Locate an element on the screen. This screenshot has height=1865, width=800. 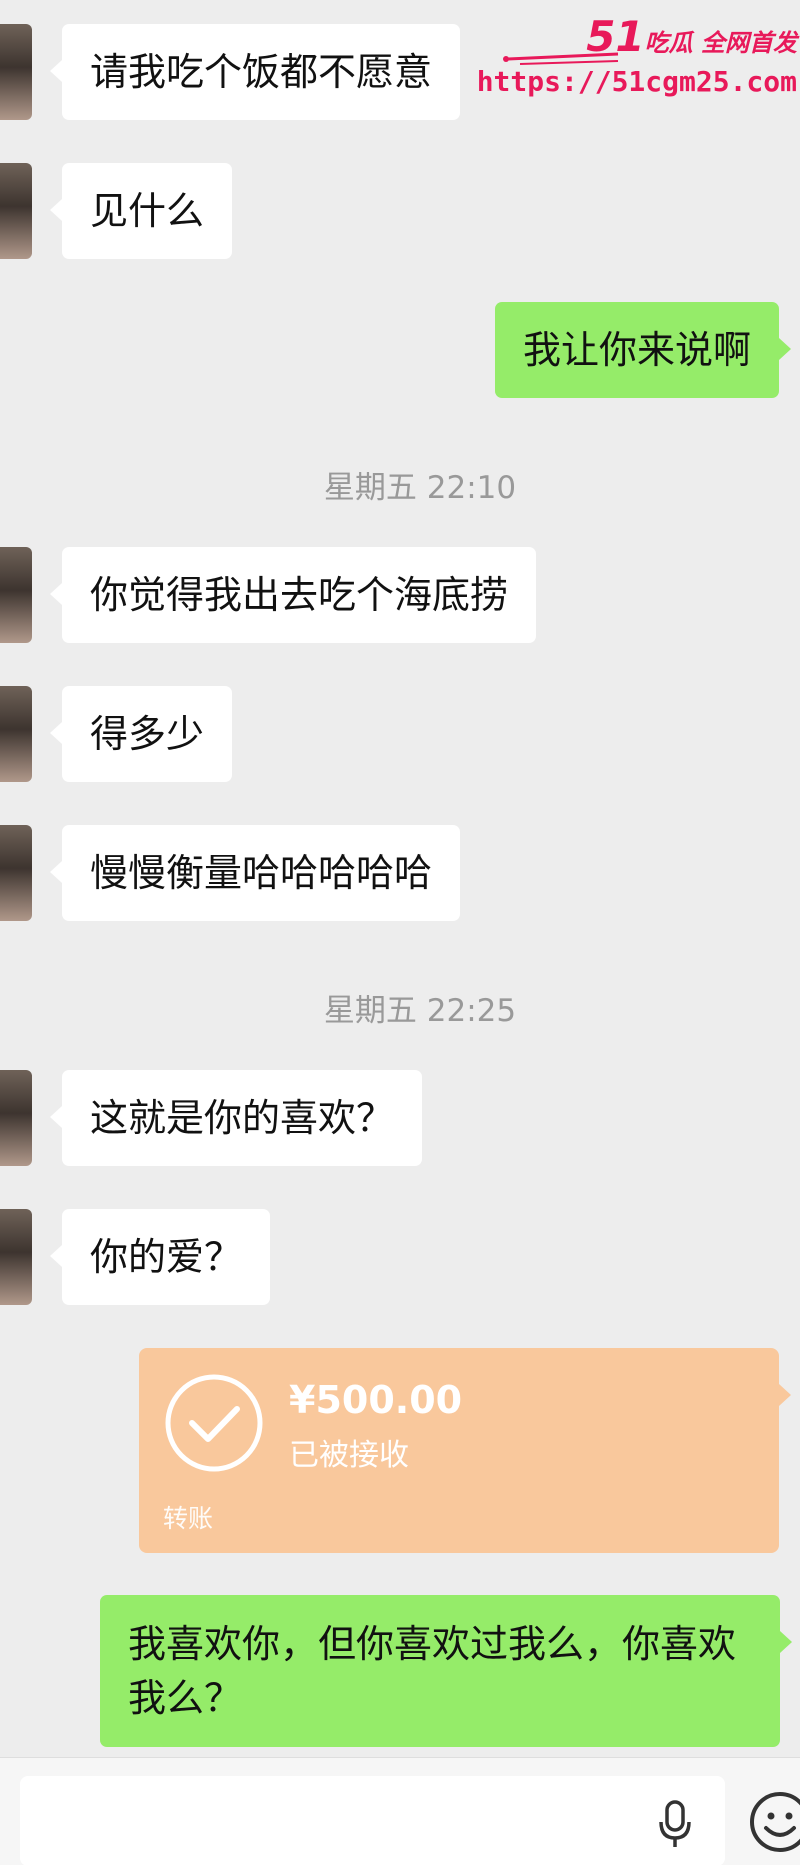
message-bubble-received: 慢慢衡量哈哈哈哈哈 is located at coordinates (255, 873).